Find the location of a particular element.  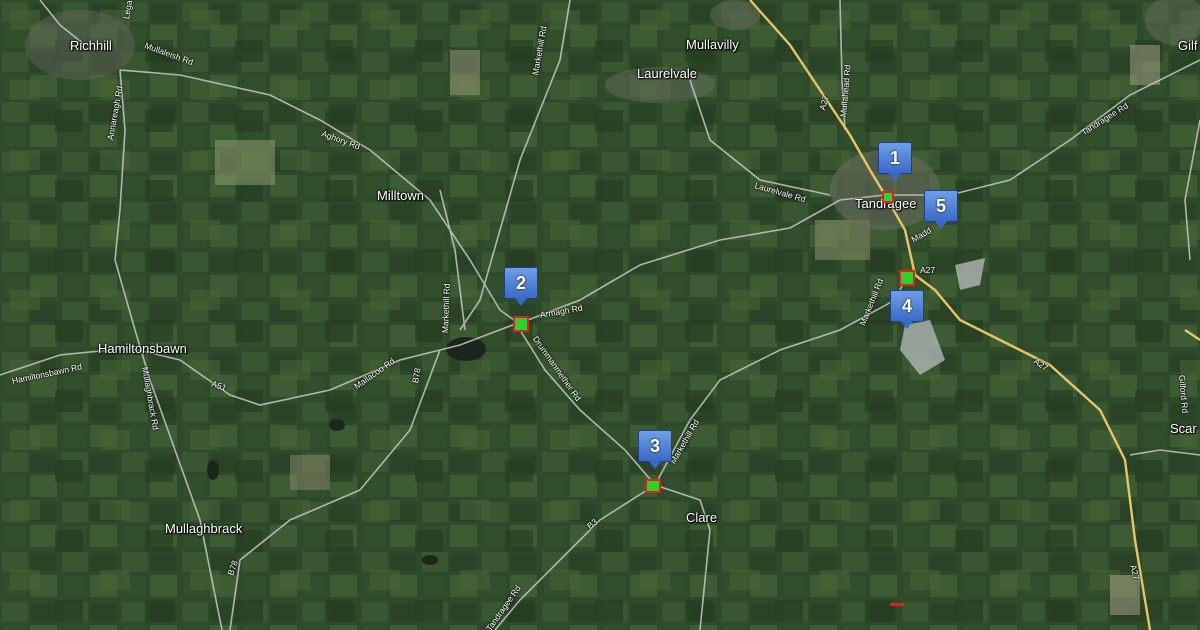

marker-label: 4 is located at coordinates (907, 306).